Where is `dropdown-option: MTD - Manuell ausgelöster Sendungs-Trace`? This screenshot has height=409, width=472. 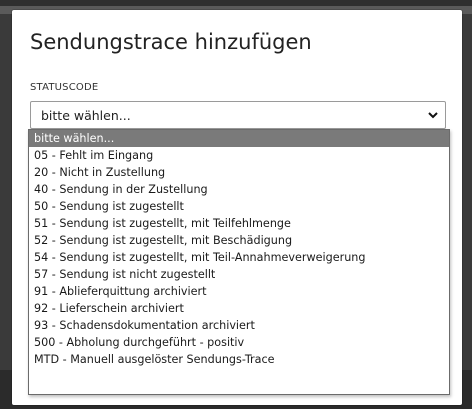 dropdown-option: MTD - Manuell ausgelöster Sendungs-Trace is located at coordinates (239, 359).